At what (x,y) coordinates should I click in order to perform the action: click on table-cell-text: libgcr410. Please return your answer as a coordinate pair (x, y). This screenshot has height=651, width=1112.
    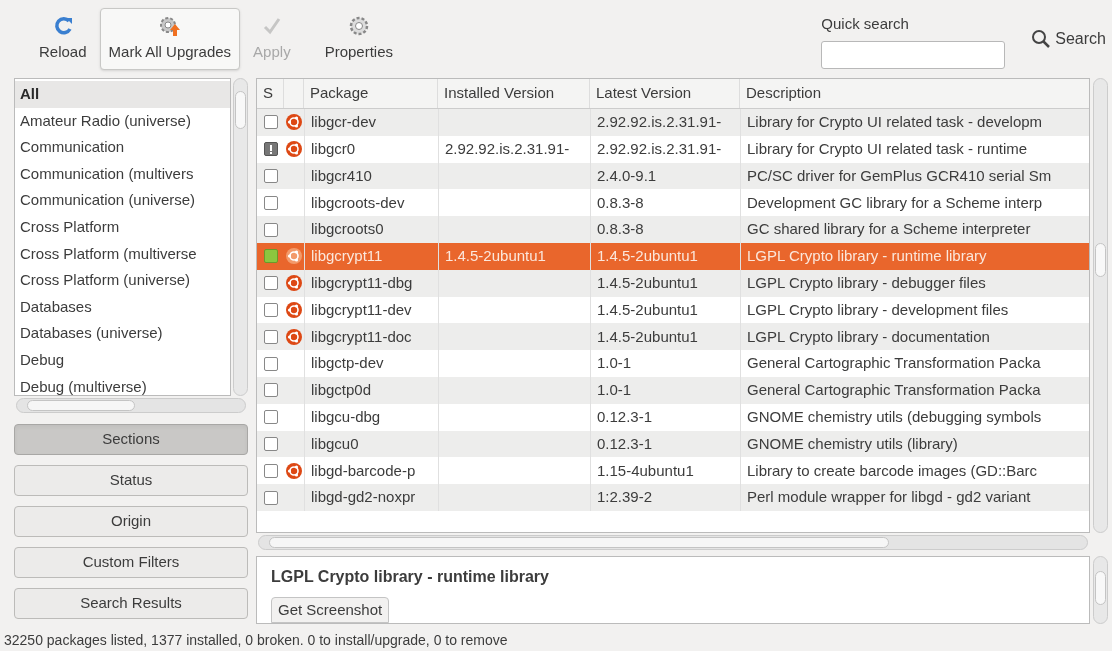
    Looking at the image, I should click on (341, 175).